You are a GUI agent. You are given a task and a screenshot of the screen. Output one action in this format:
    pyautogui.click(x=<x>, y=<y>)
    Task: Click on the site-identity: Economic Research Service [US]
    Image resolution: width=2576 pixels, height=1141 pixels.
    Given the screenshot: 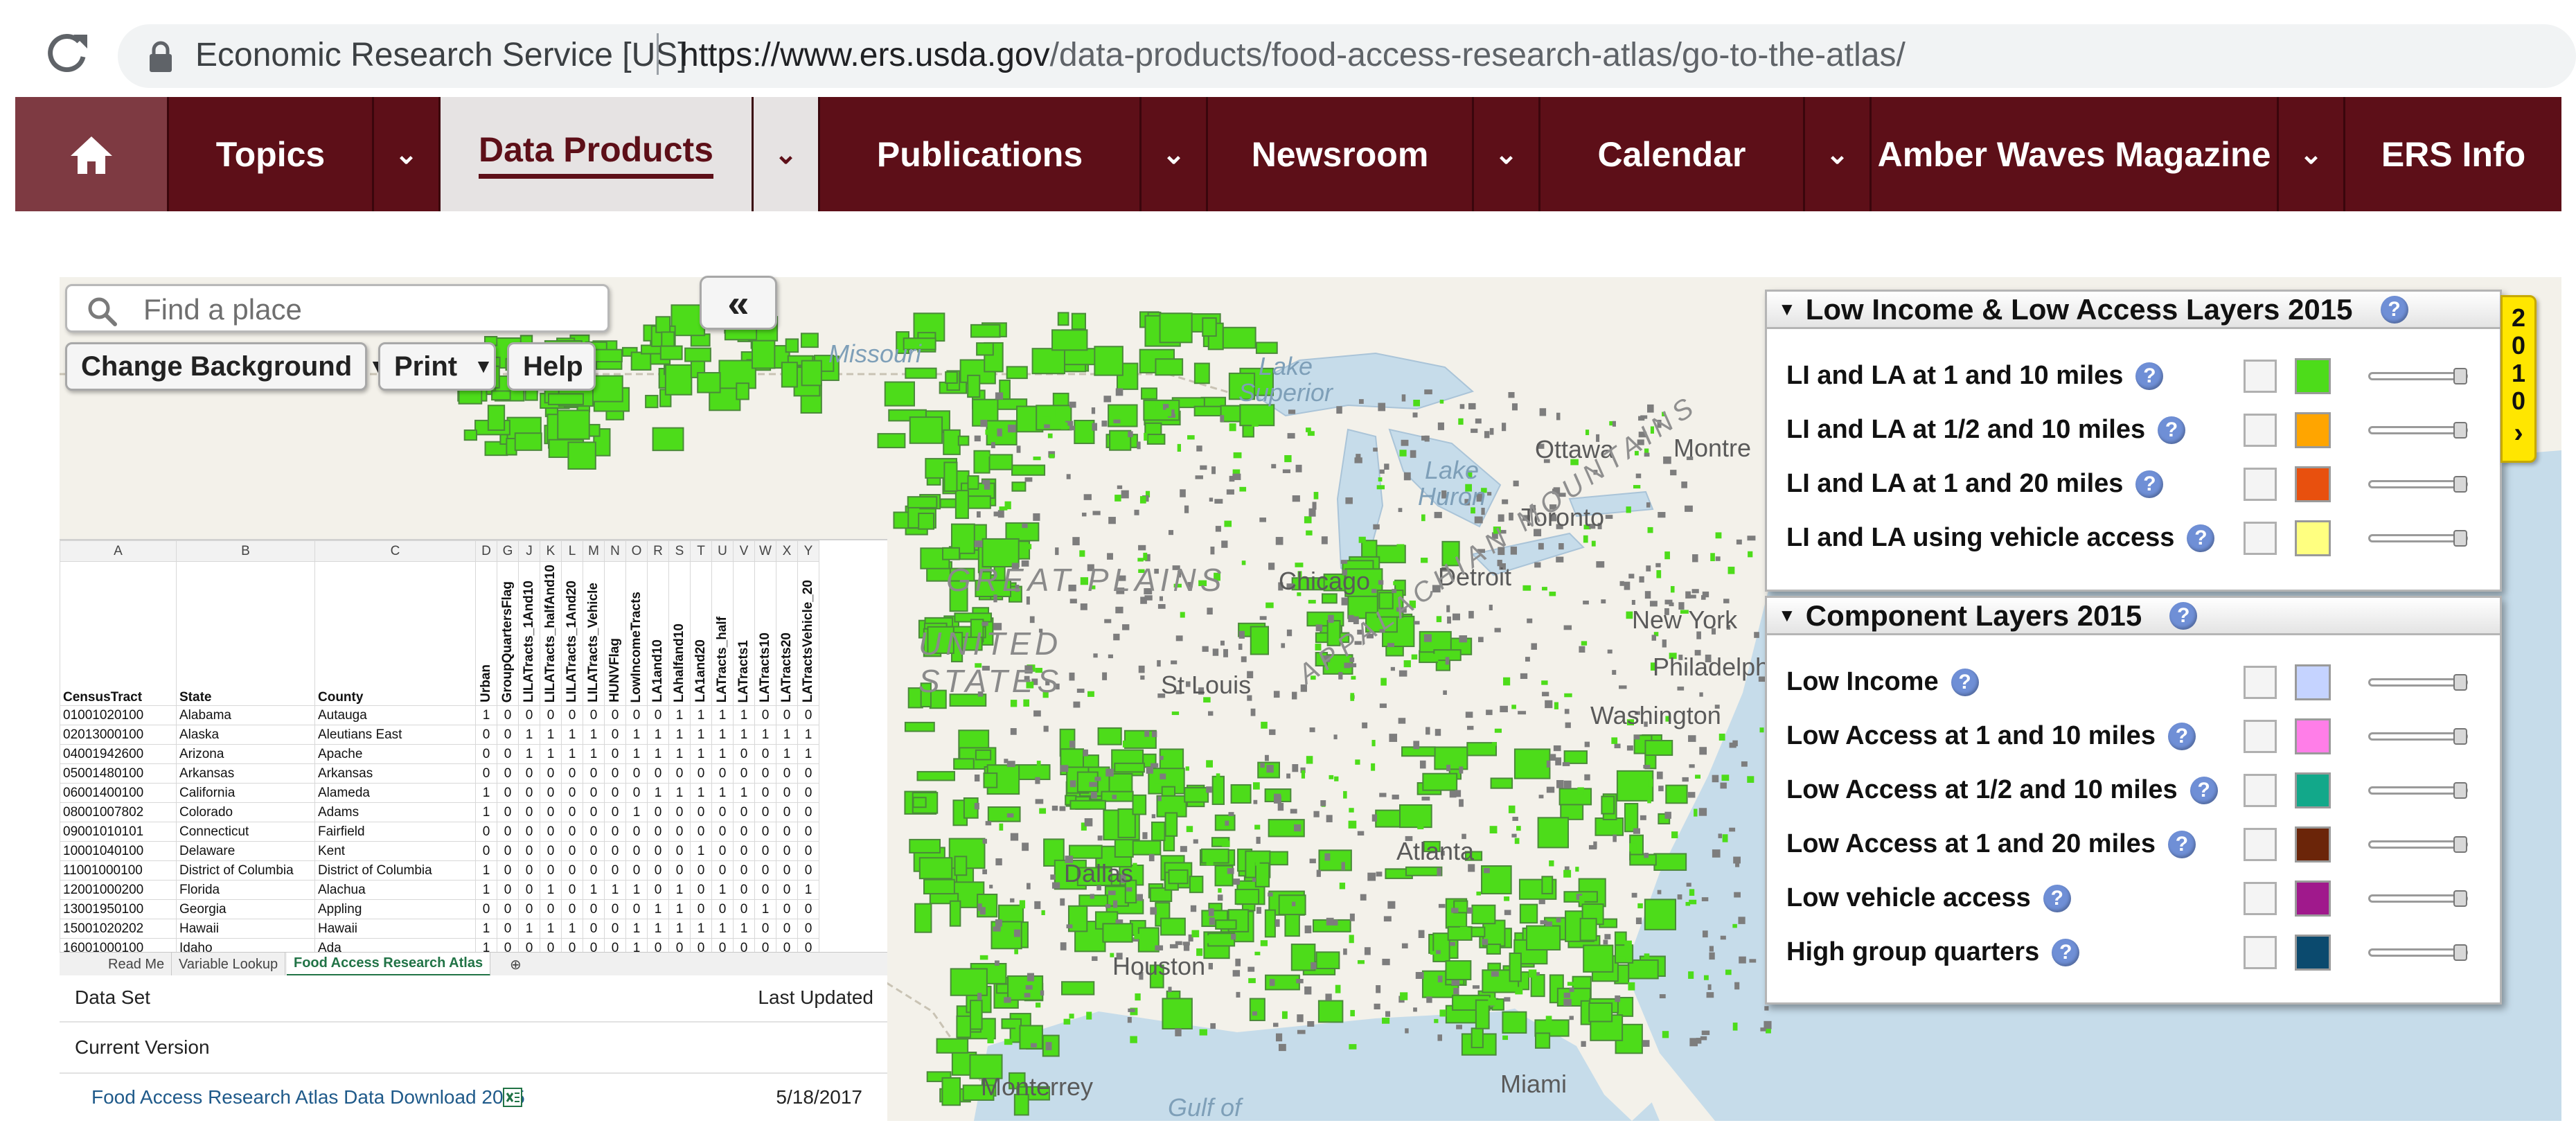 What is the action you would take?
    pyautogui.click(x=441, y=55)
    